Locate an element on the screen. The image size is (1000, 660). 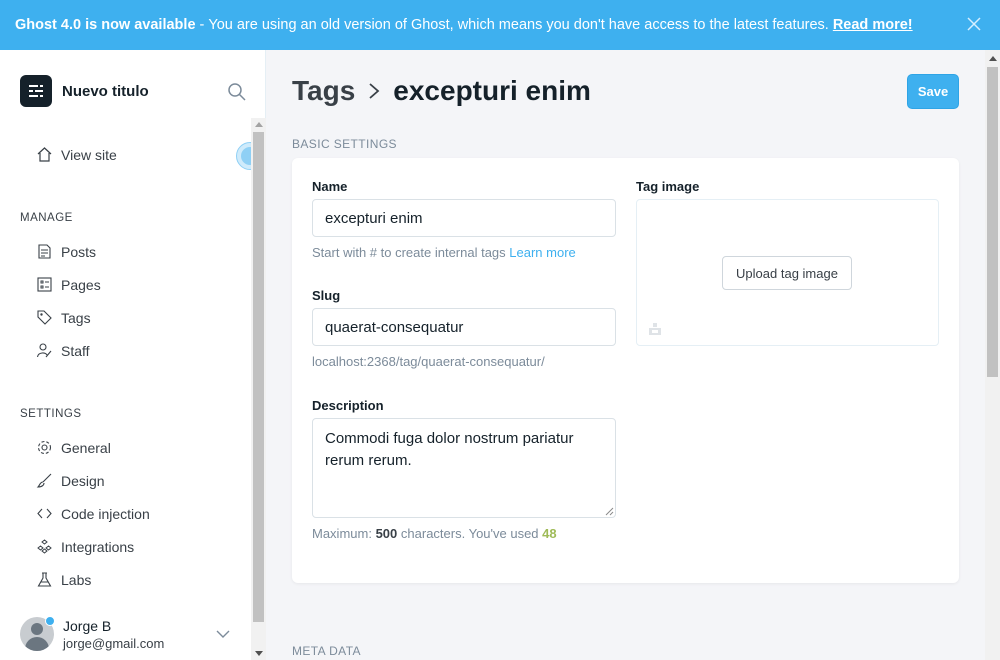
tag-icon is located at coordinates (44, 317).